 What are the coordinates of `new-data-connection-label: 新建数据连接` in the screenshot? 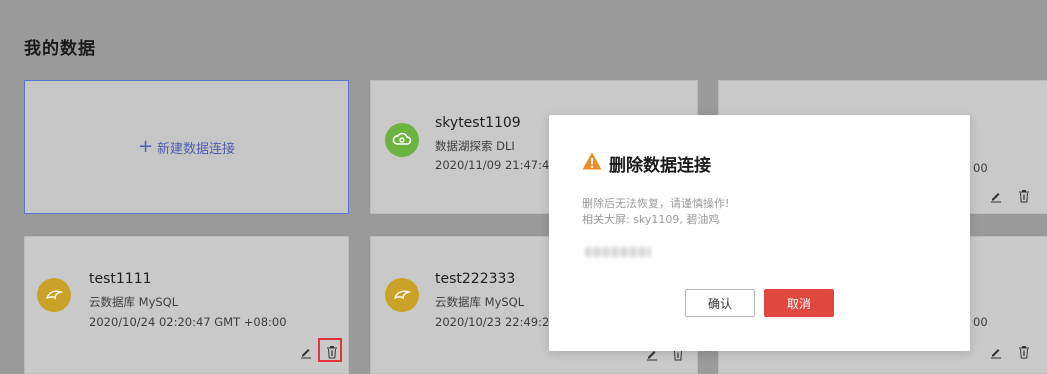 It's located at (196, 149).